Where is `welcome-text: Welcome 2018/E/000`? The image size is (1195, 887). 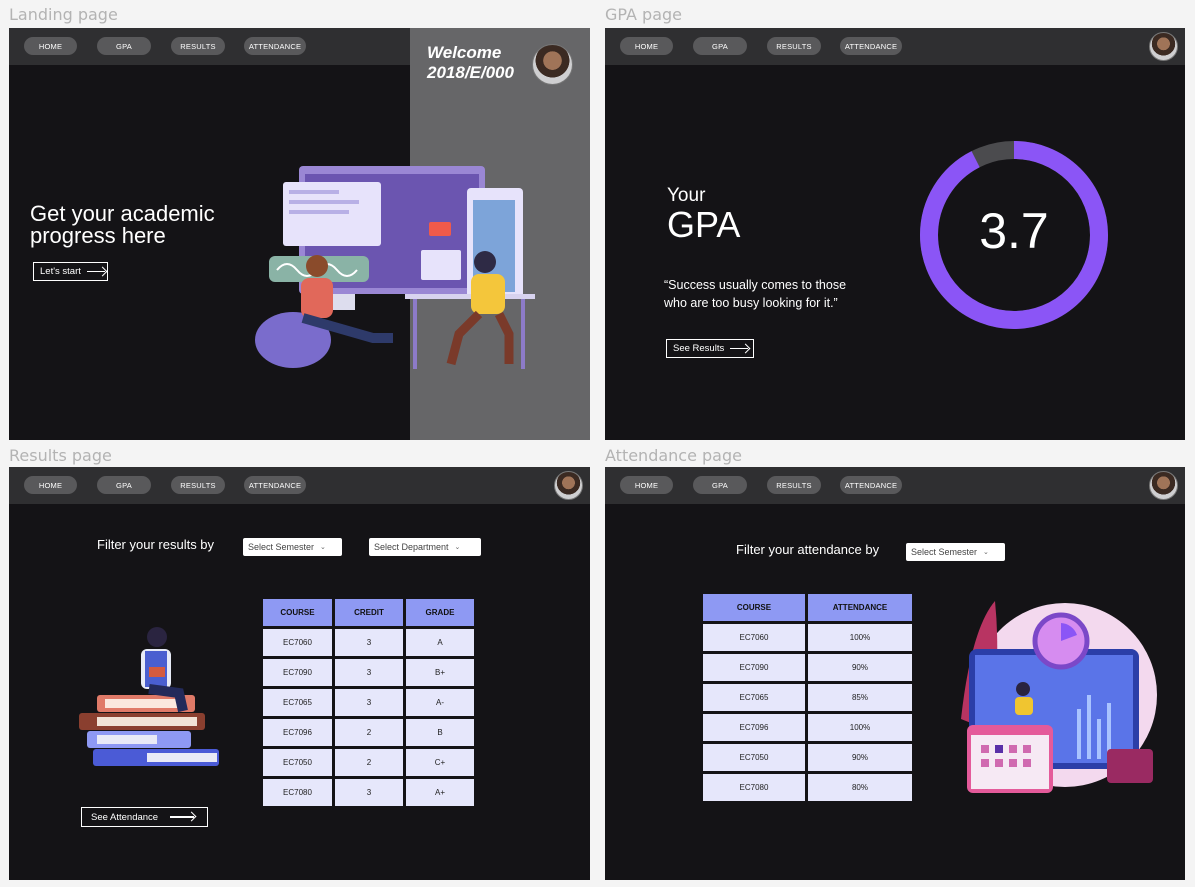
welcome-text: Welcome 2018/E/000 is located at coordinates (470, 63).